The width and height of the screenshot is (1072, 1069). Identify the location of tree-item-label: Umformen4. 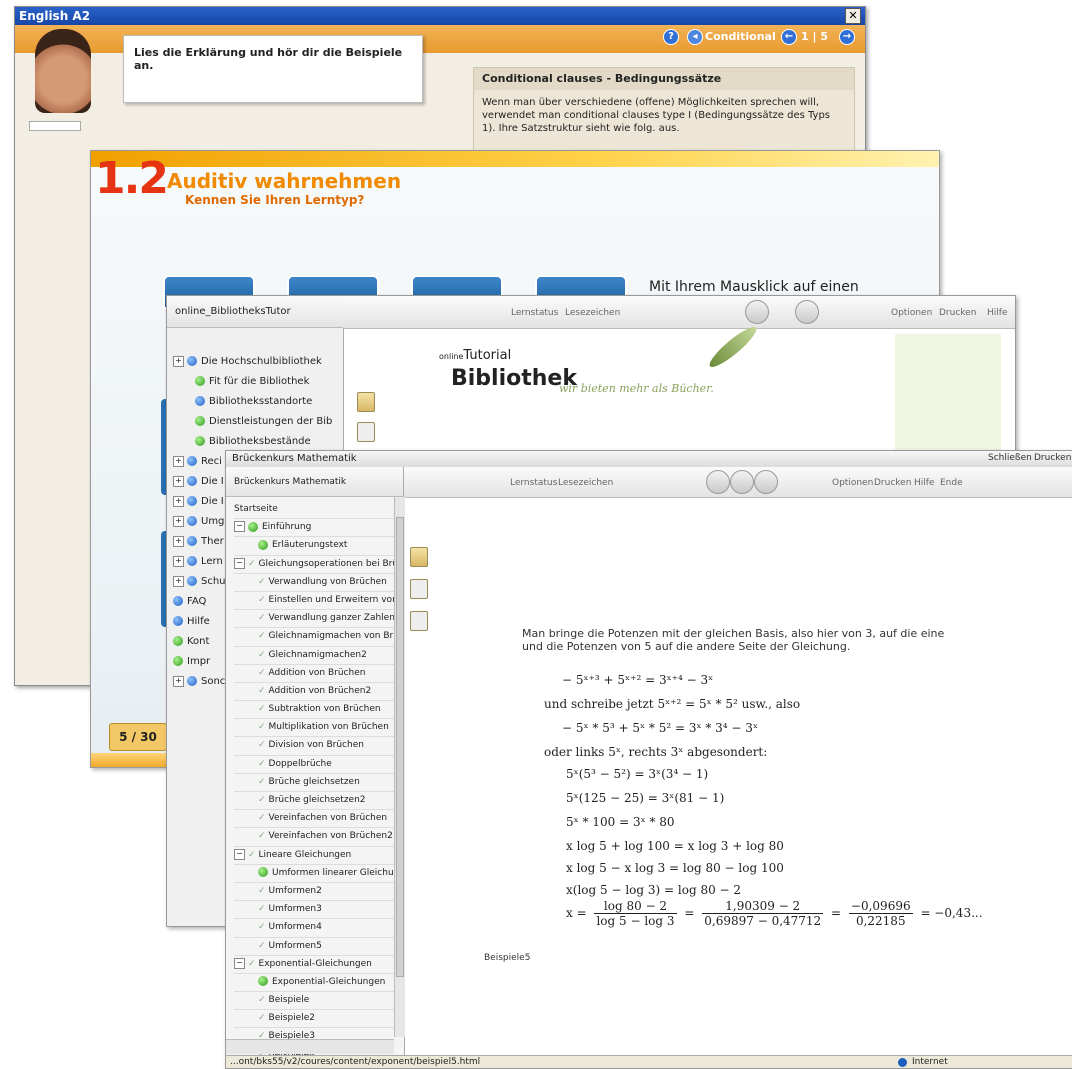
(295, 927).